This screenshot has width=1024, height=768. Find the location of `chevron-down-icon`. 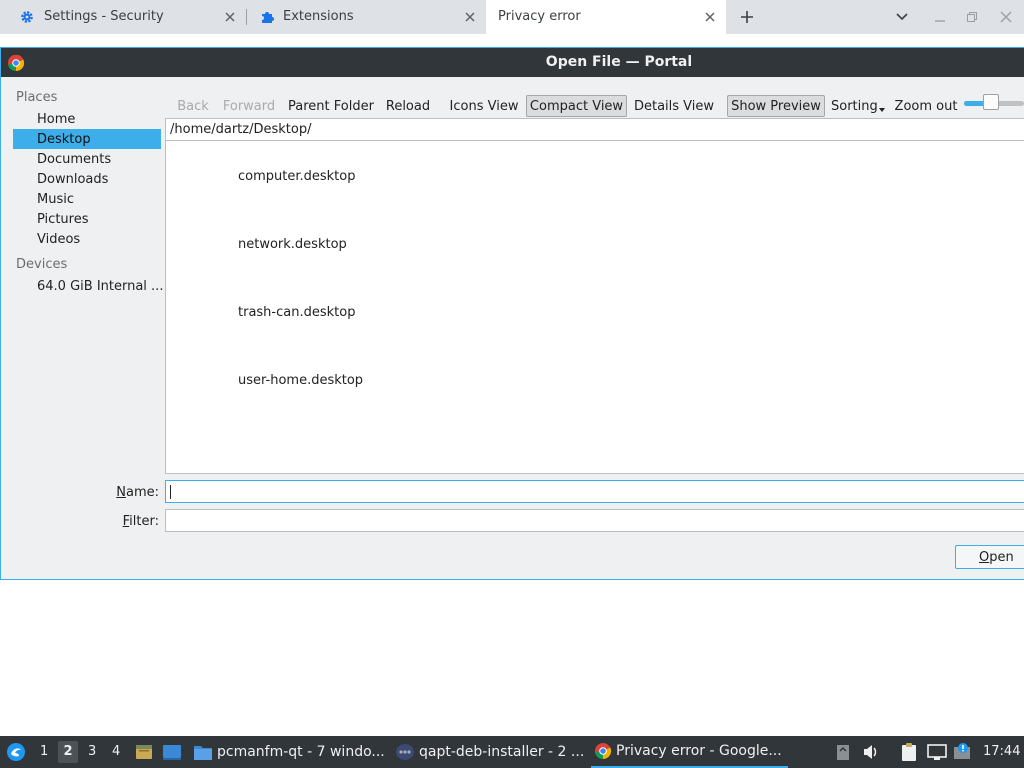

chevron-down-icon is located at coordinates (902, 16).